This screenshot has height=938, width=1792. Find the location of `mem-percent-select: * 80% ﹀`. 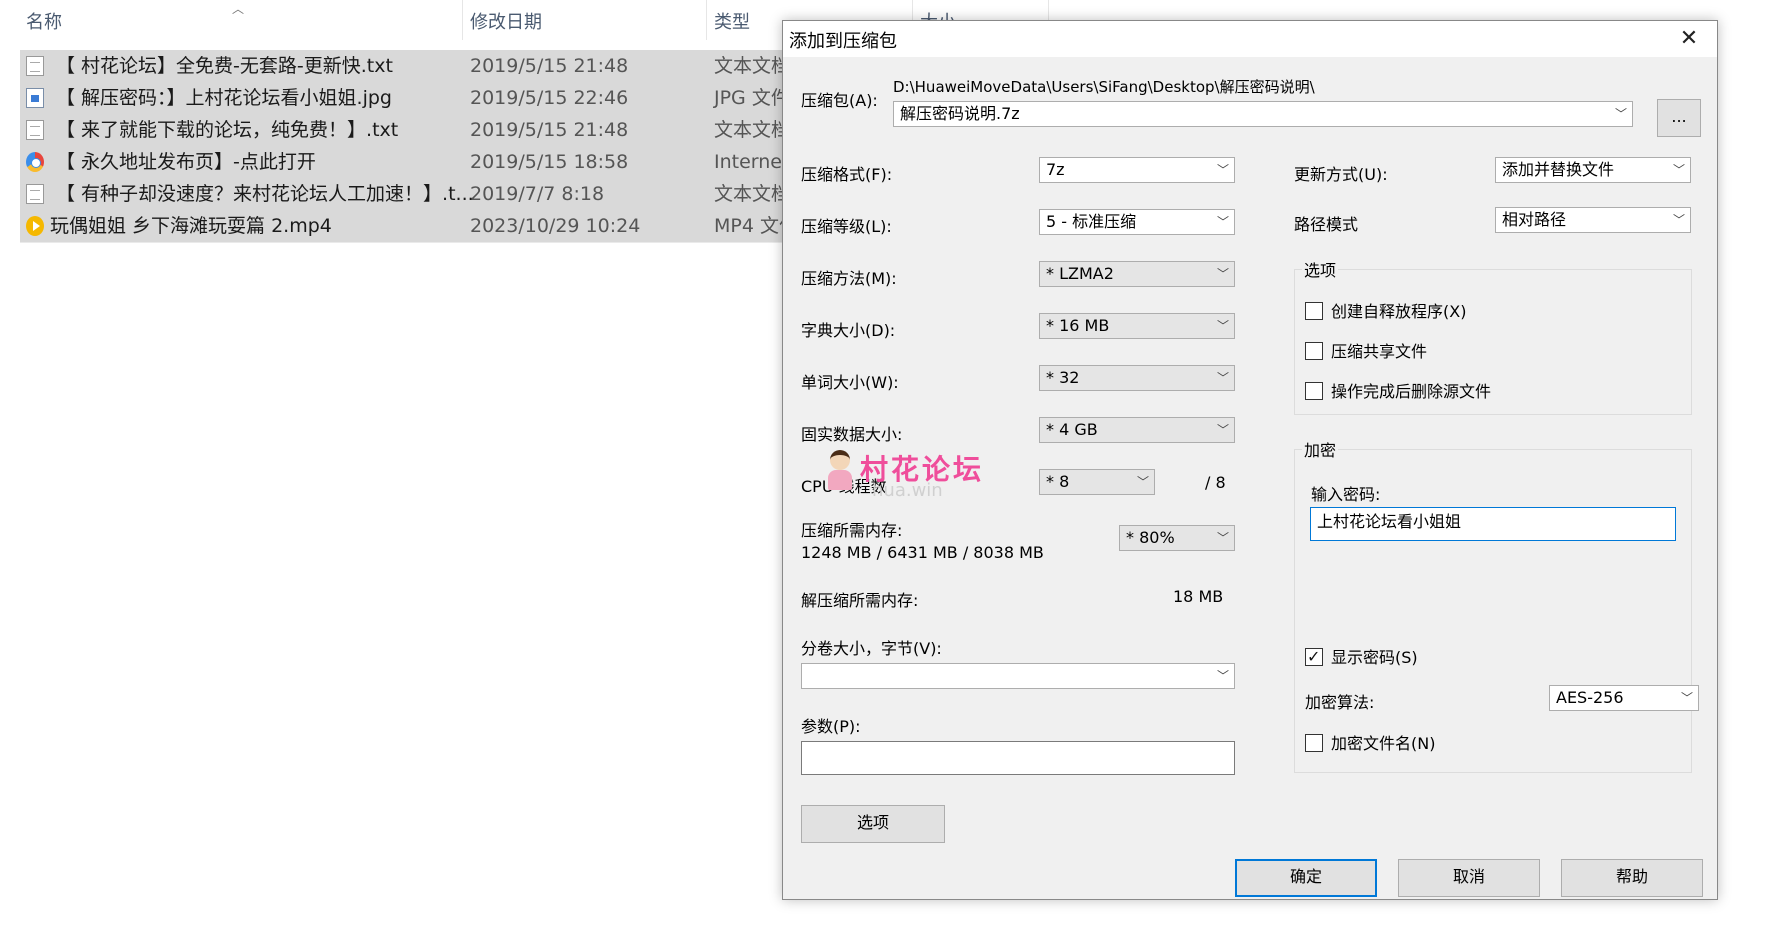

mem-percent-select: * 80% ﹀ is located at coordinates (1177, 538).